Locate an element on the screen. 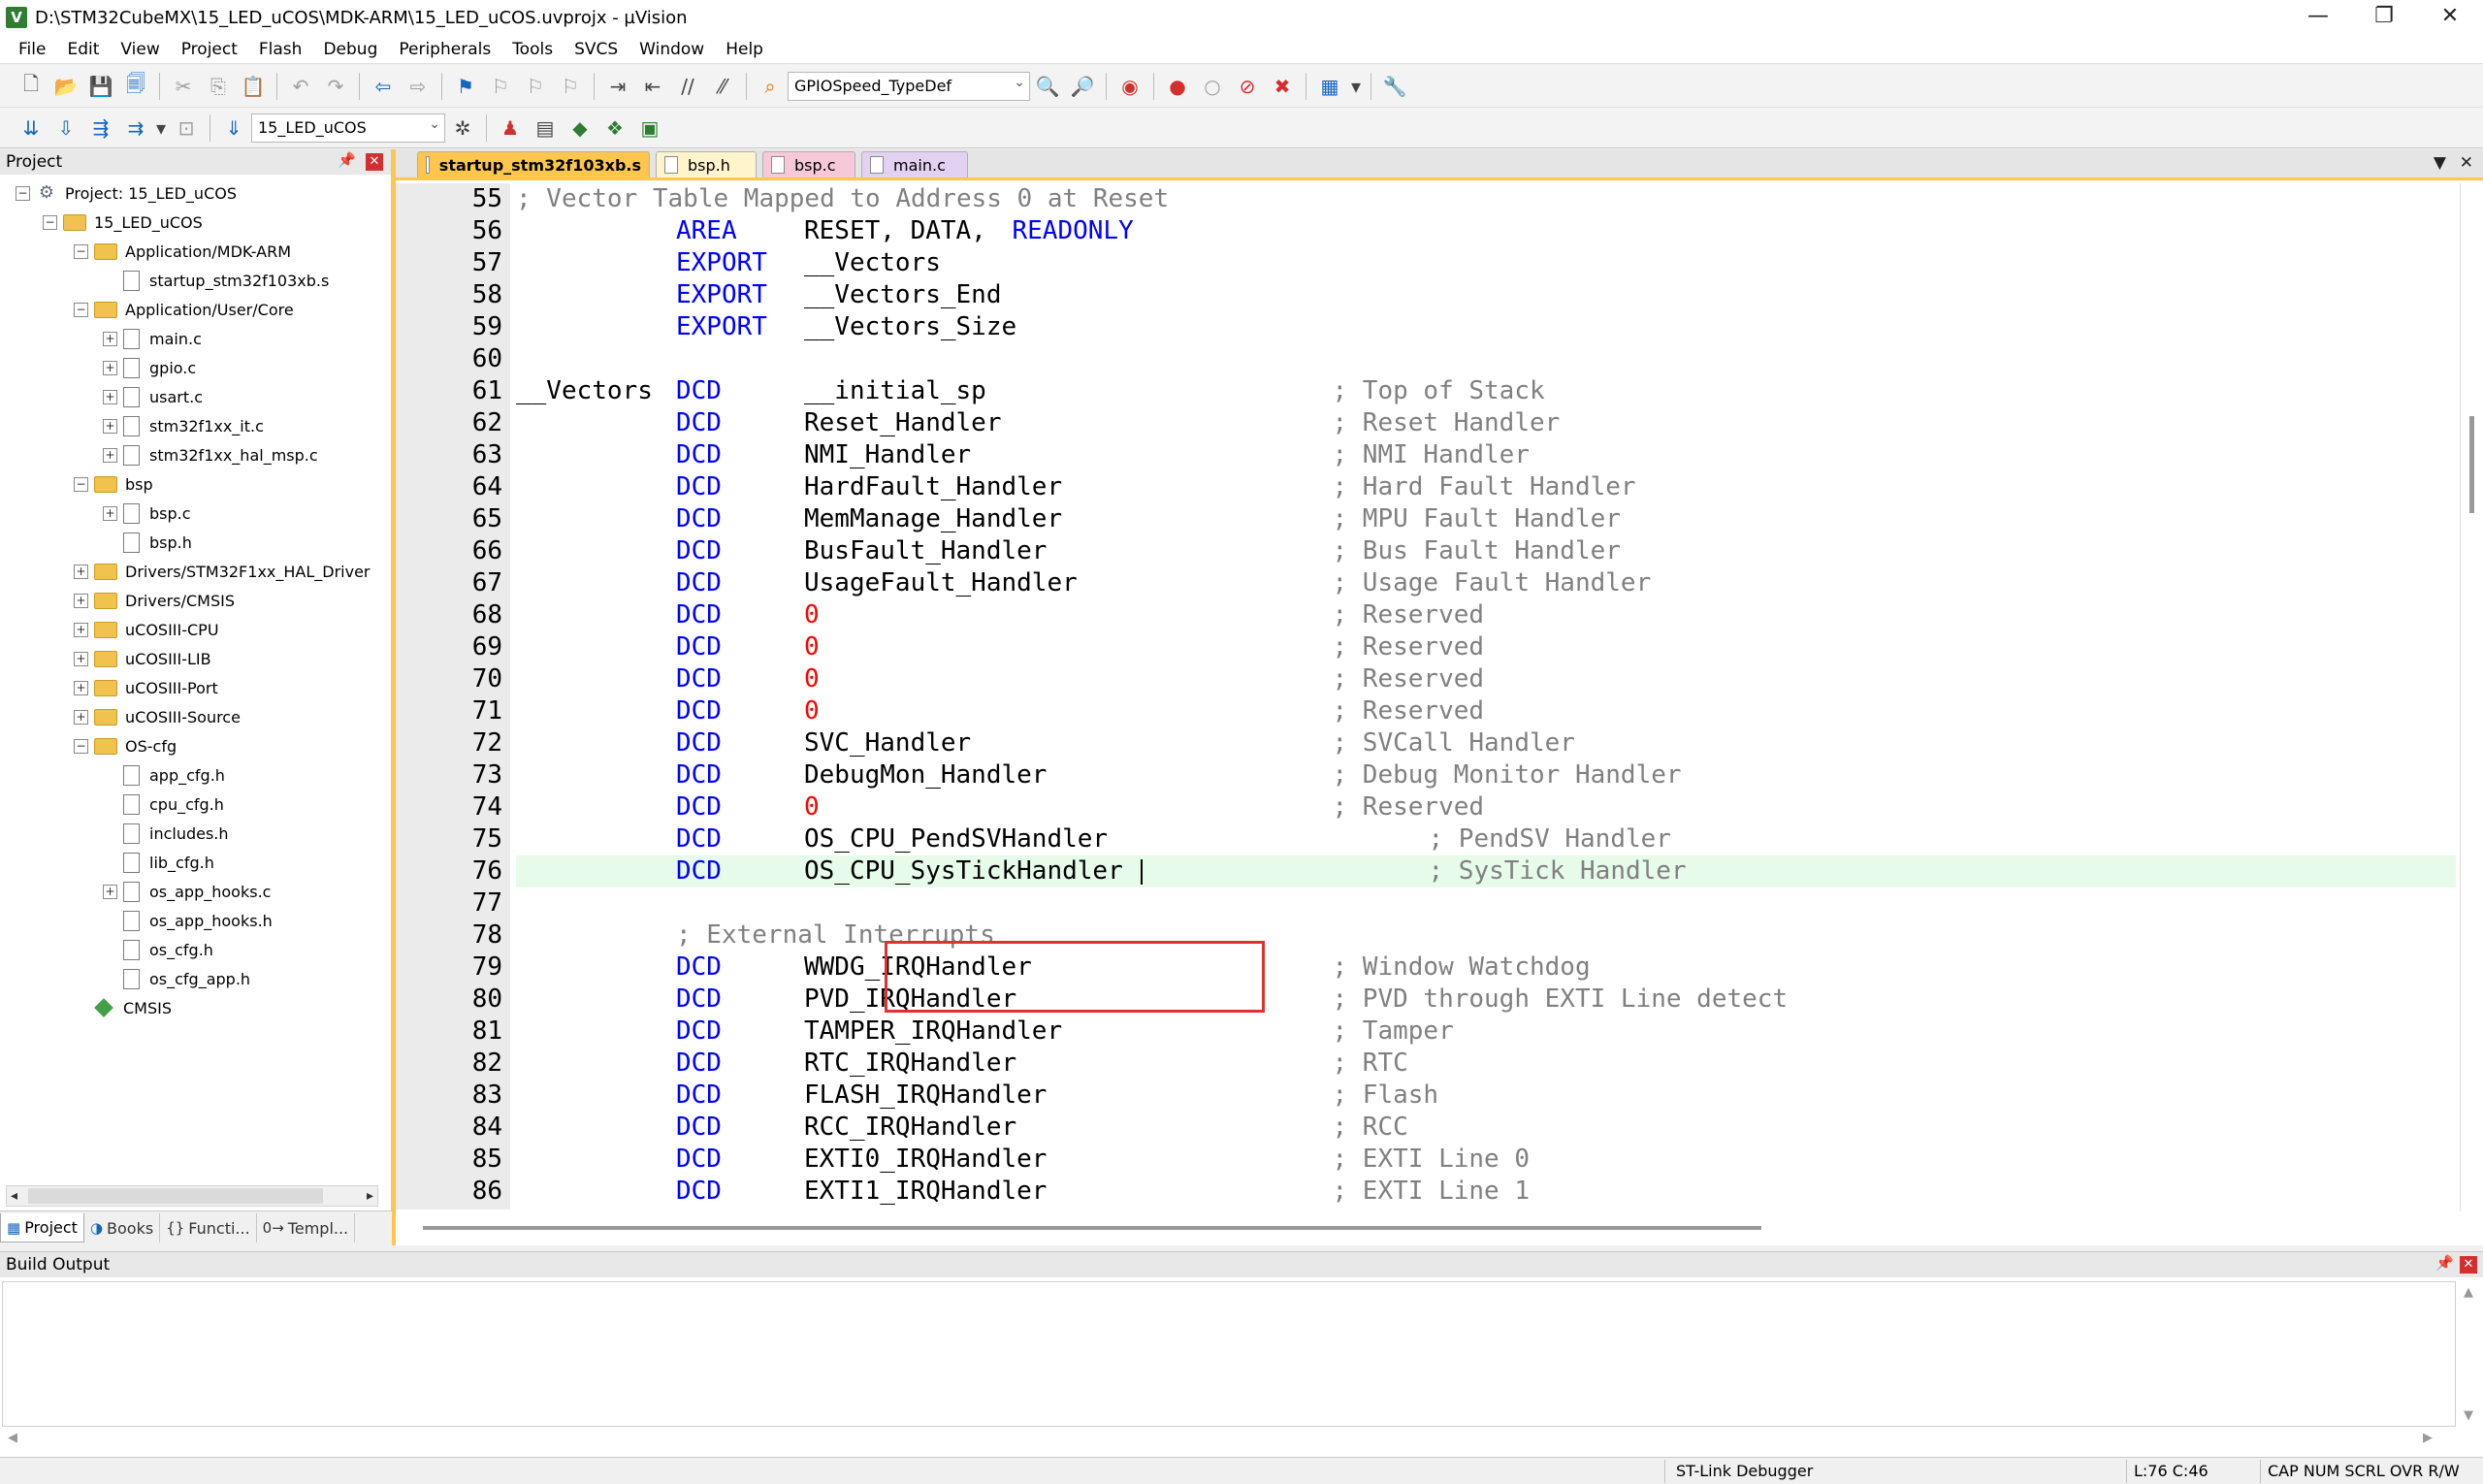 The height and width of the screenshot is (1484, 2483). find-combo: GPIOSpeed_TypeDef ⌄ is located at coordinates (909, 86).